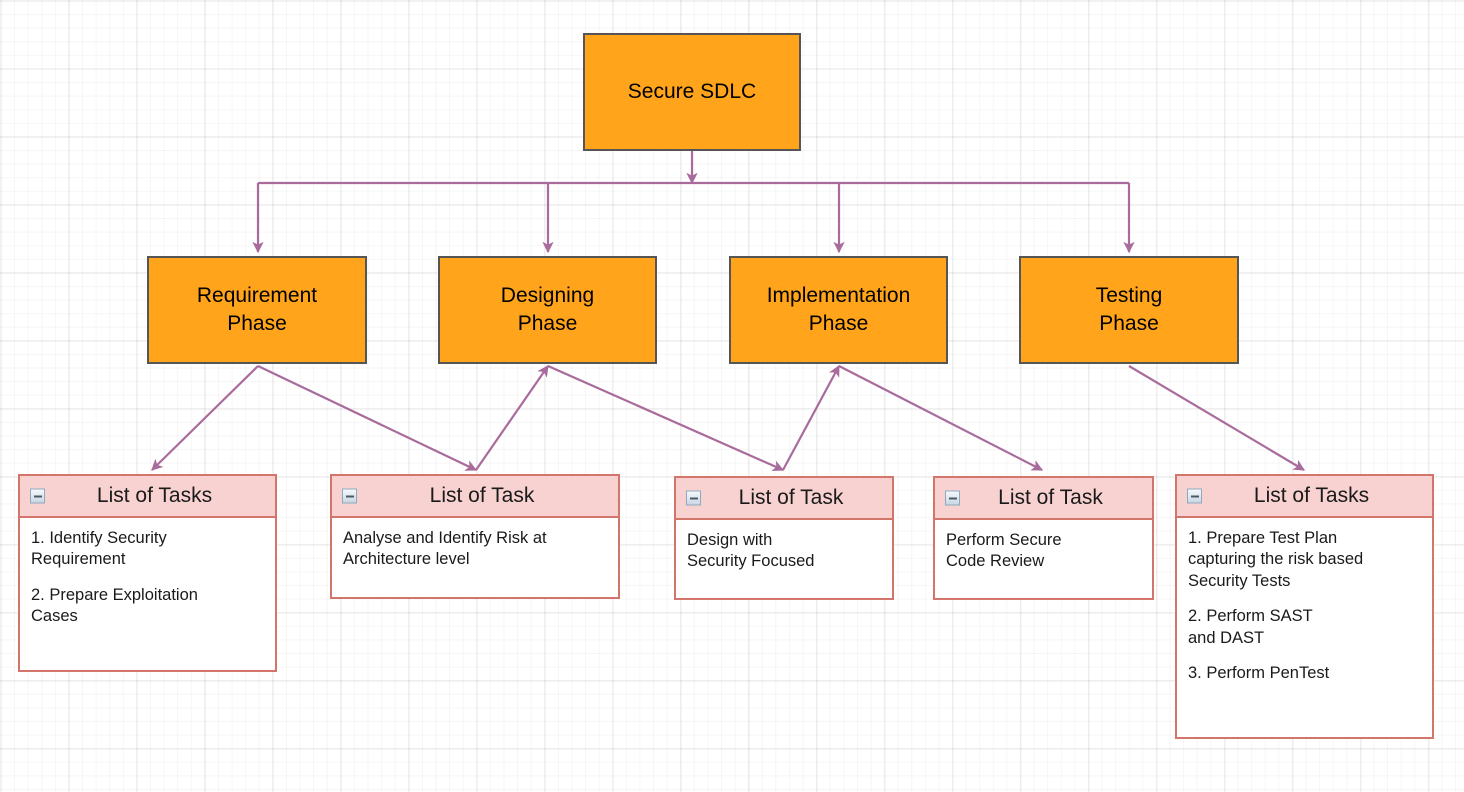 The image size is (1464, 792). Describe the element at coordinates (751, 551) in the screenshot. I see `task-line: Design with Security Focused` at that location.